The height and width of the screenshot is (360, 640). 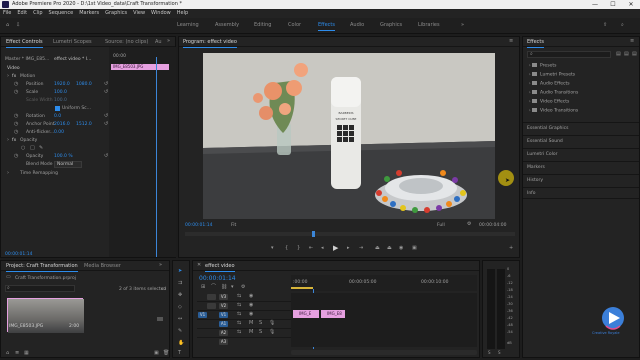 What do you see at coordinates (224, 287) in the screenshot?
I see `linked-selection-icon: ⛓` at bounding box center [224, 287].